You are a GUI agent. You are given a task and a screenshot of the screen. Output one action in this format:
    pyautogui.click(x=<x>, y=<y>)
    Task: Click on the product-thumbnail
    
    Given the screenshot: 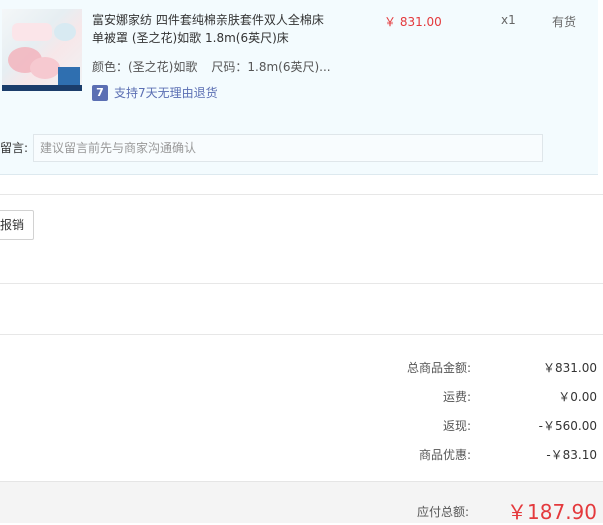 What is the action you would take?
    pyautogui.click(x=42, y=50)
    